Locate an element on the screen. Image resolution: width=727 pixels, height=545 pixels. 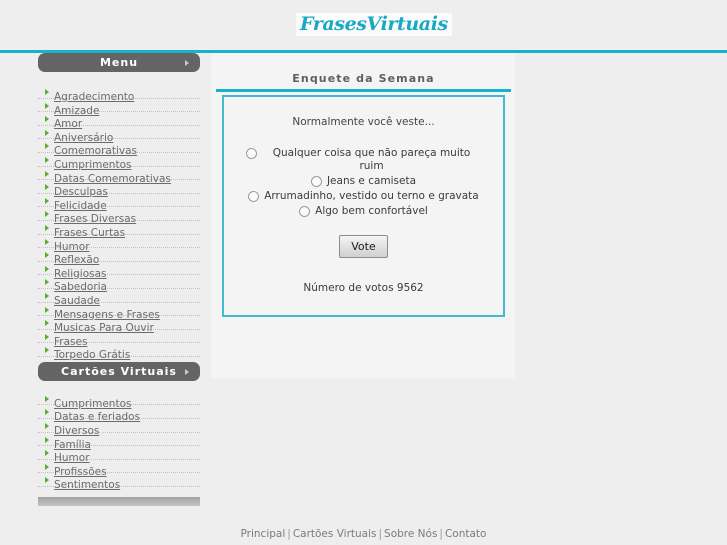
footer-link-cart-es-virtuais: Cartões Virtuais is located at coordinates (335, 534).